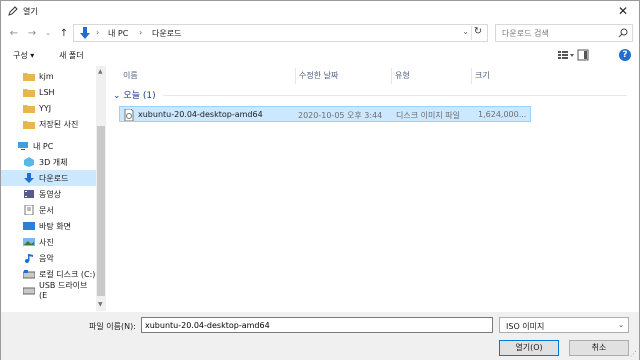 Image resolution: width=640 pixels, height=360 pixels. I want to click on nav-item-yyj: YYJ, so click(48, 108).